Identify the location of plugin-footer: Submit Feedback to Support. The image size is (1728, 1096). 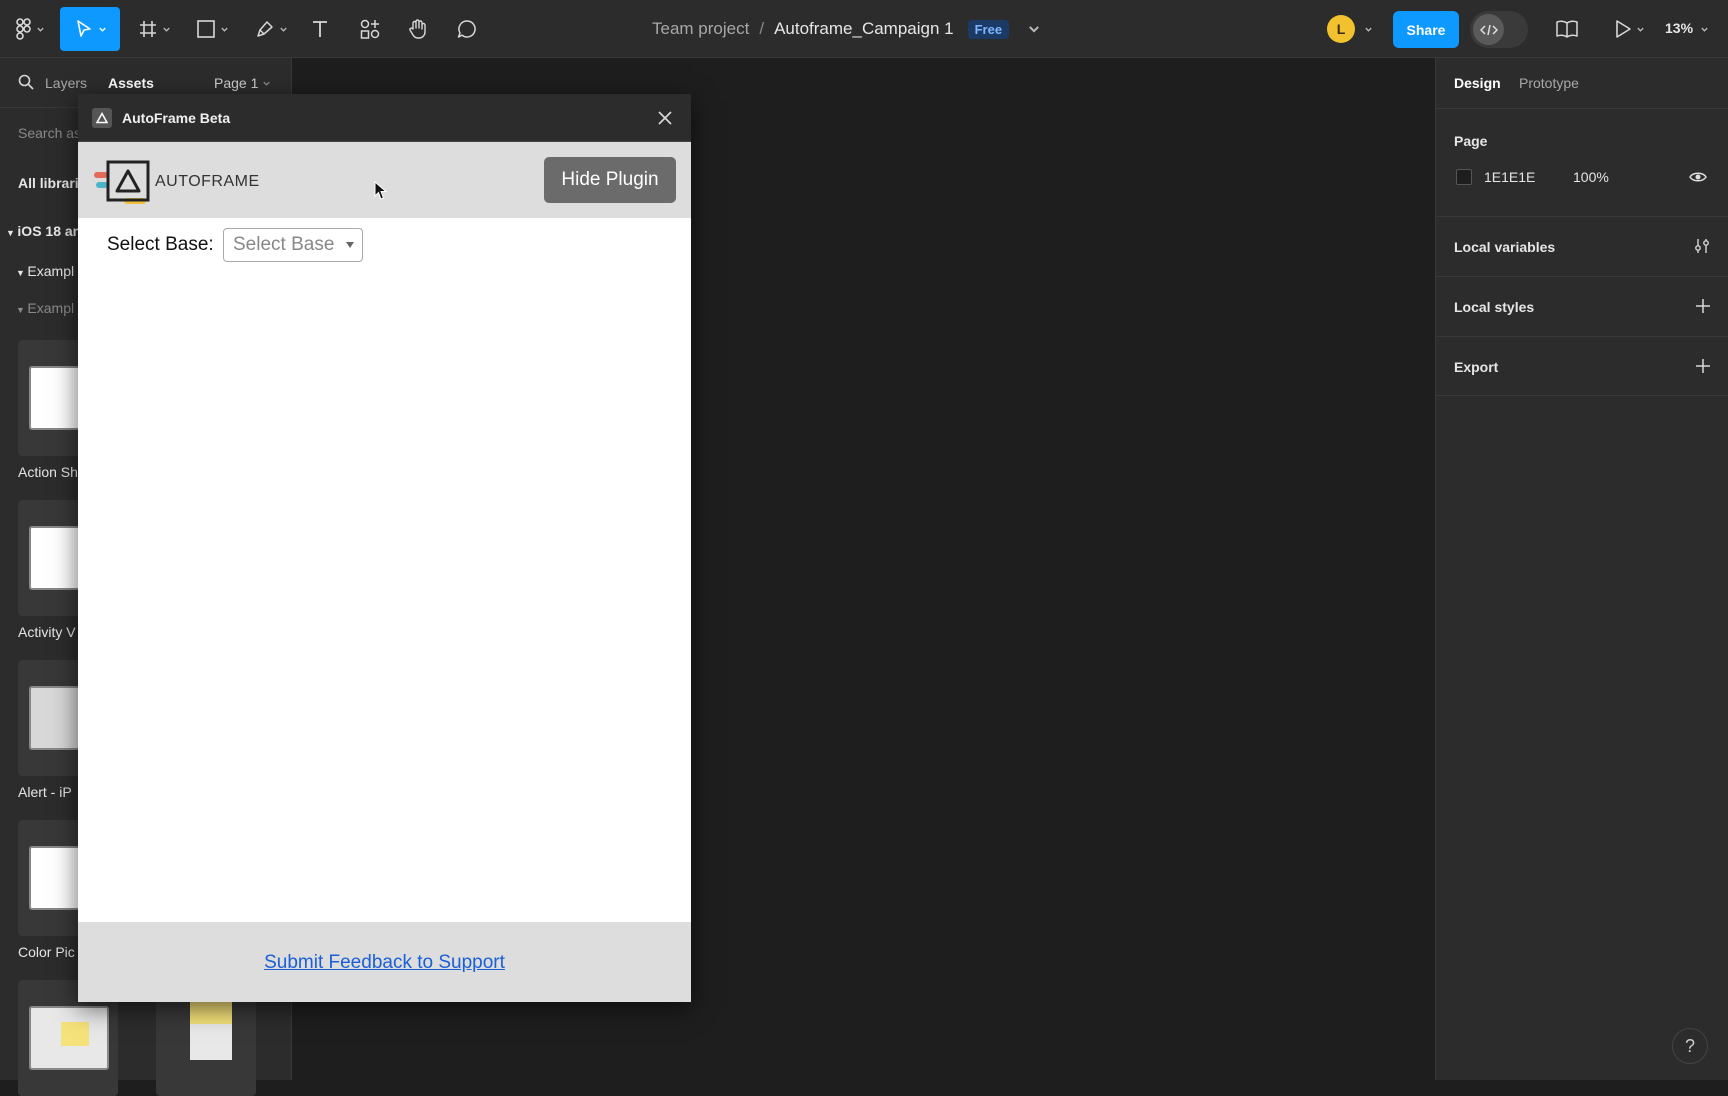
(384, 962).